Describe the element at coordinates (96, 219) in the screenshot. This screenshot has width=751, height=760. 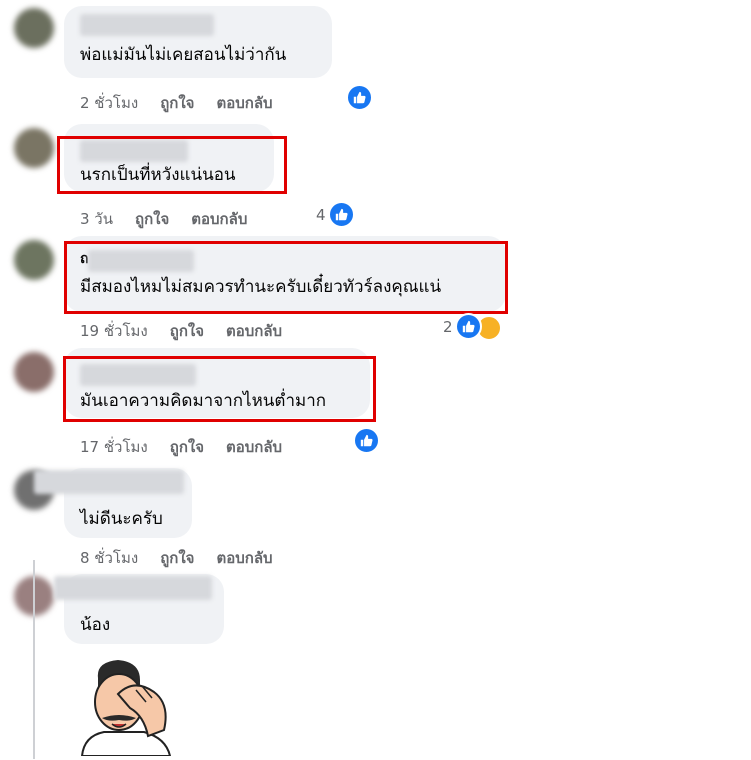
I see `comment-time: 3 วัน` at that location.